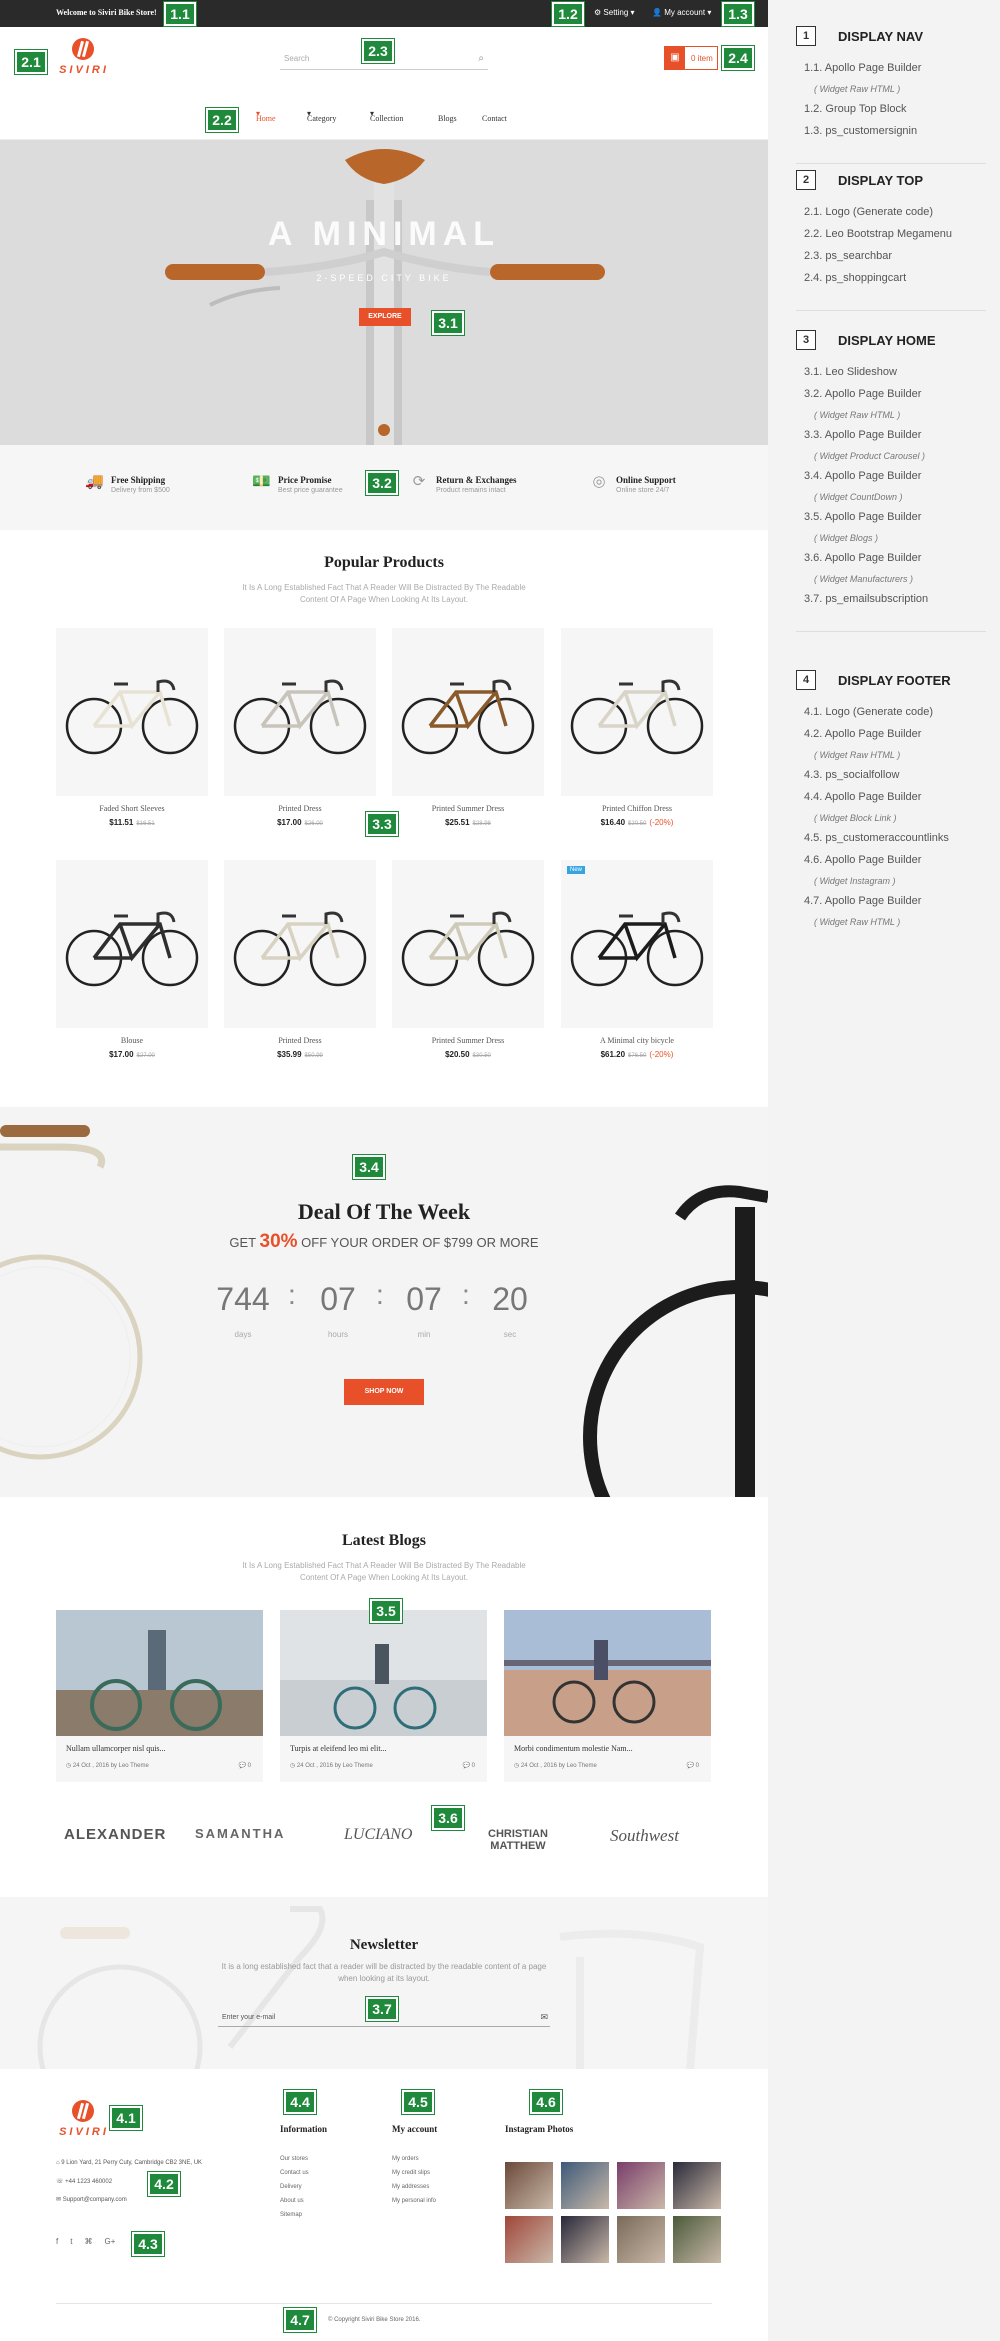  What do you see at coordinates (240, 1833) in the screenshot?
I see `brand-logo: SAMANTHA` at bounding box center [240, 1833].